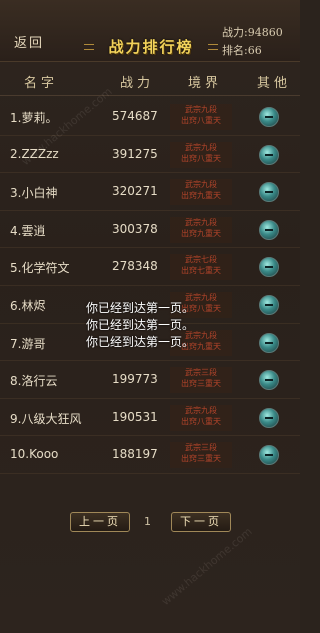 The image size is (320, 633). What do you see at coordinates (100, 522) in the screenshot?
I see `prev-page-button: 上一页` at bounding box center [100, 522].